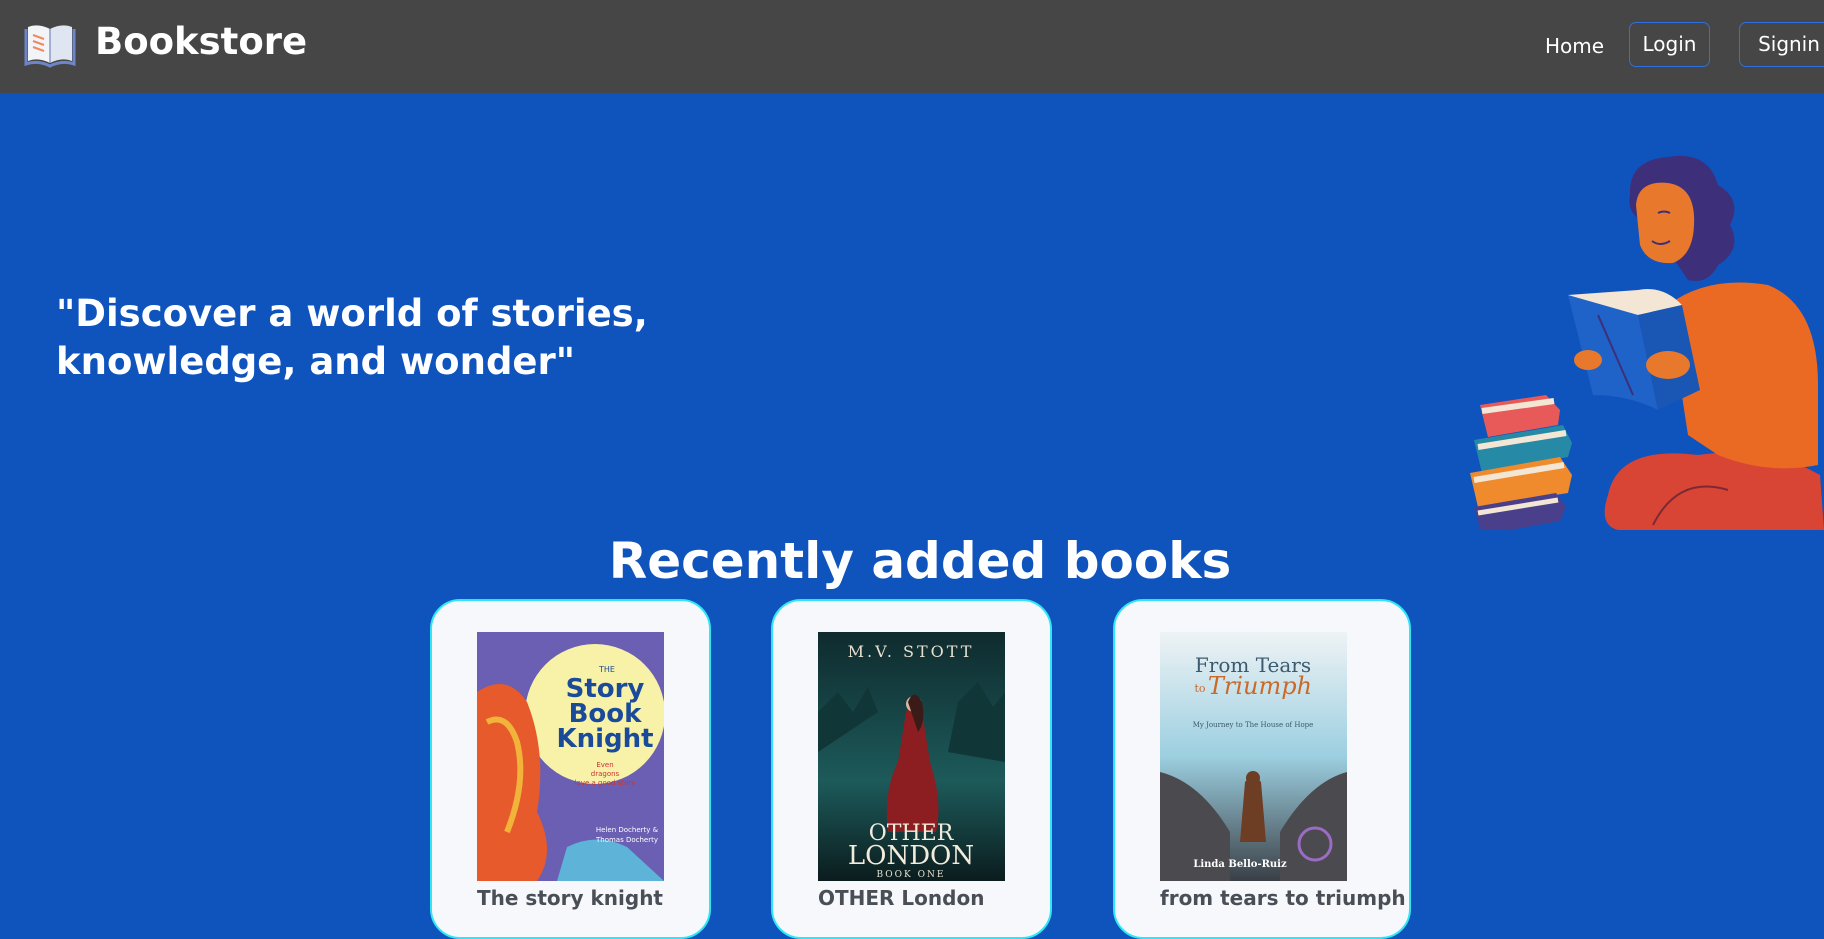 The image size is (1824, 939). I want to click on cover-title-2: to, so click(1199, 688).